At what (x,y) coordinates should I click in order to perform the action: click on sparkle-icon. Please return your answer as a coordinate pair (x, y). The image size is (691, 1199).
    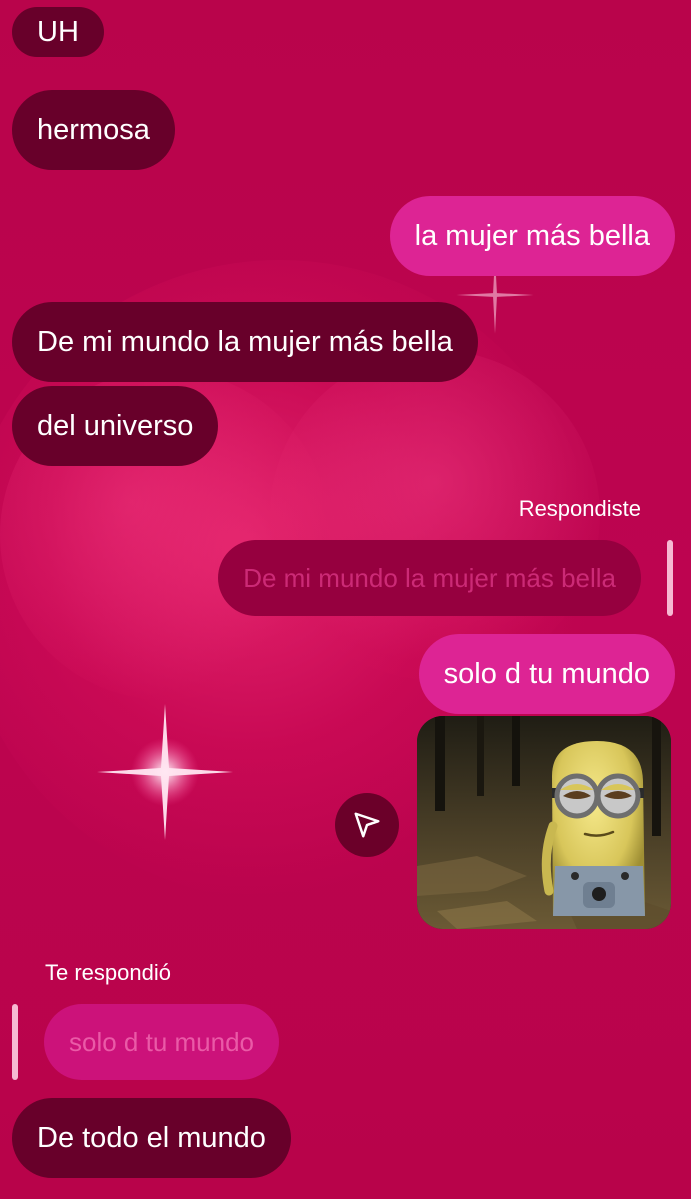
    Looking at the image, I should click on (165, 772).